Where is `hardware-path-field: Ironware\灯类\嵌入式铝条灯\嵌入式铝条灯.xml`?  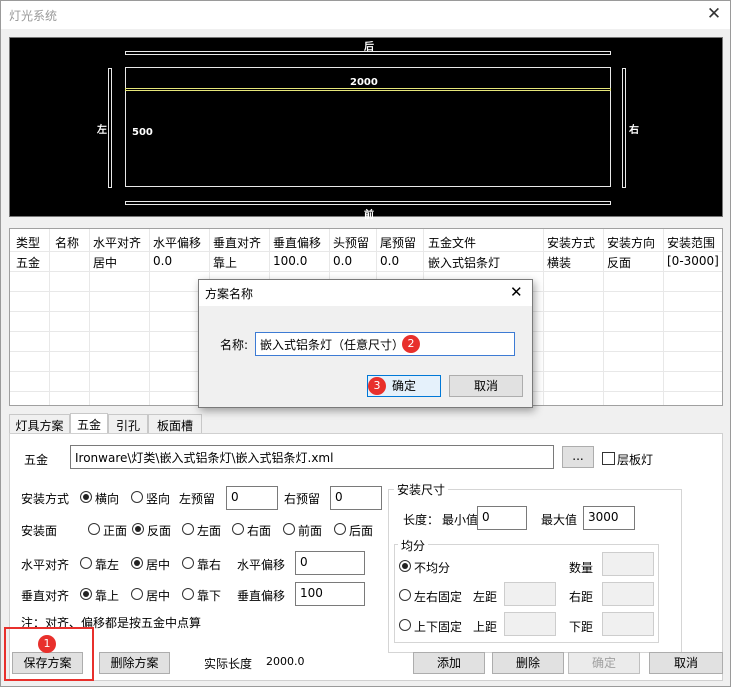
hardware-path-field: Ironware\灯类\嵌入式铝条灯\嵌入式铝条灯.xml is located at coordinates (312, 457).